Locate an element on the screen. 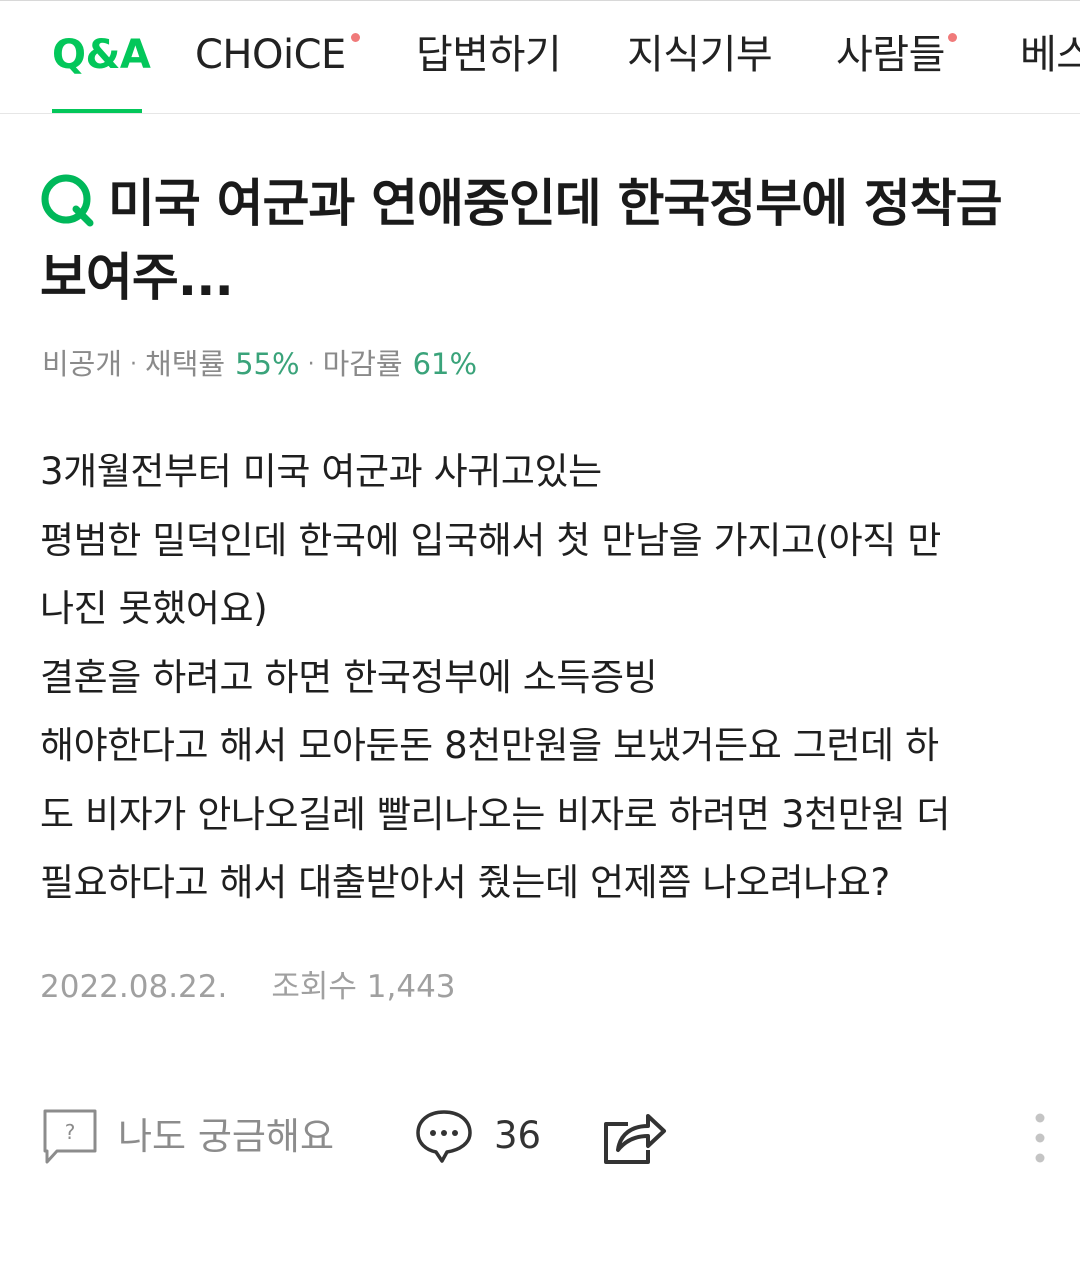 The image size is (1080, 1273). privacy-label: 비공개 is located at coordinates (82, 364).